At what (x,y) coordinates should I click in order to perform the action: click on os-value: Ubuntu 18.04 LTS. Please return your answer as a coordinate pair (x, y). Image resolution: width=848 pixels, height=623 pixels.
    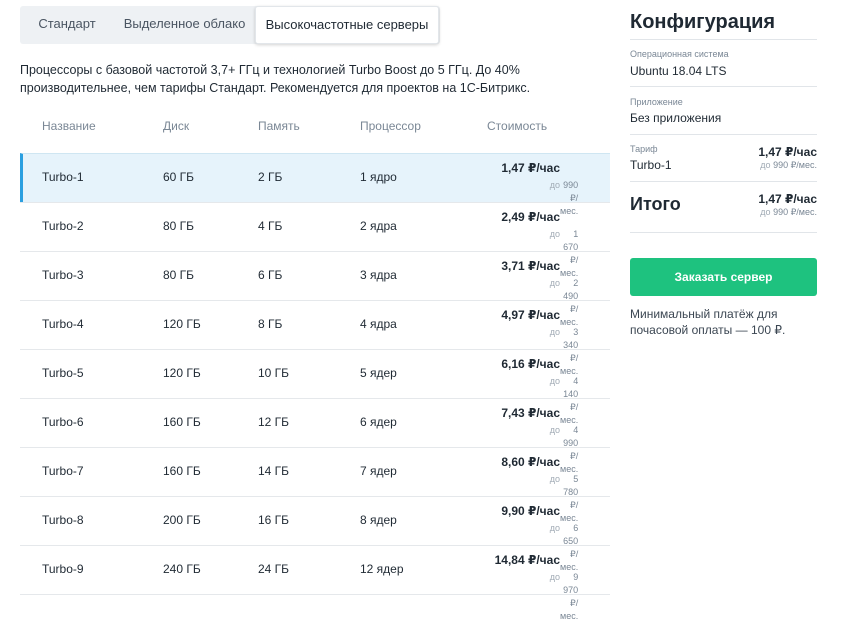
    Looking at the image, I should click on (678, 71).